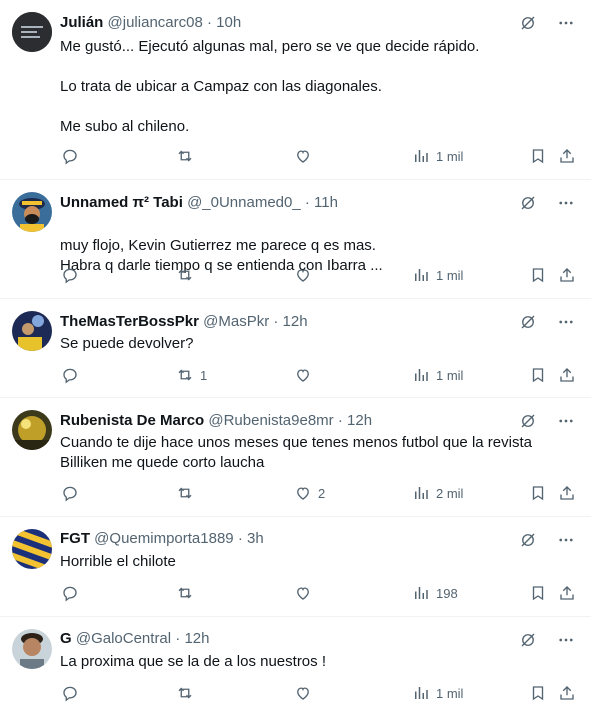  I want to click on handle: @juliancarc08, so click(155, 22).